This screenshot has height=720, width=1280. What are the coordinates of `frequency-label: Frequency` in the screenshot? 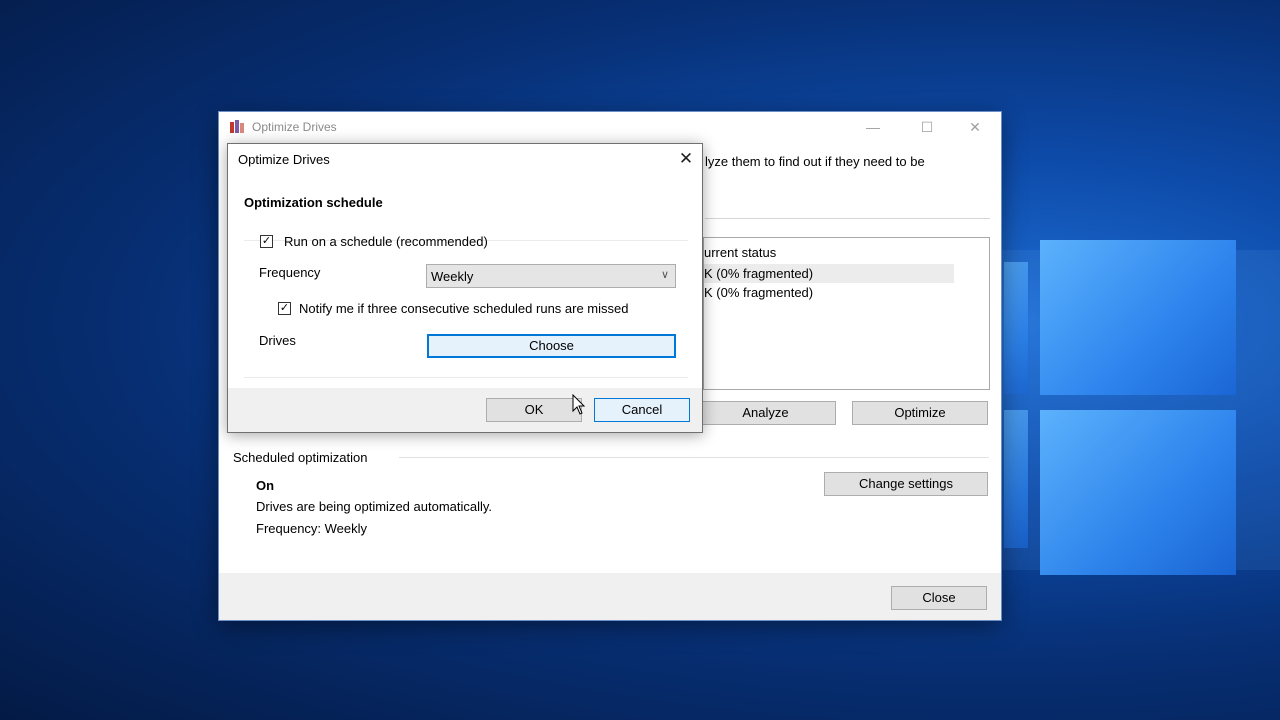 It's located at (290, 272).